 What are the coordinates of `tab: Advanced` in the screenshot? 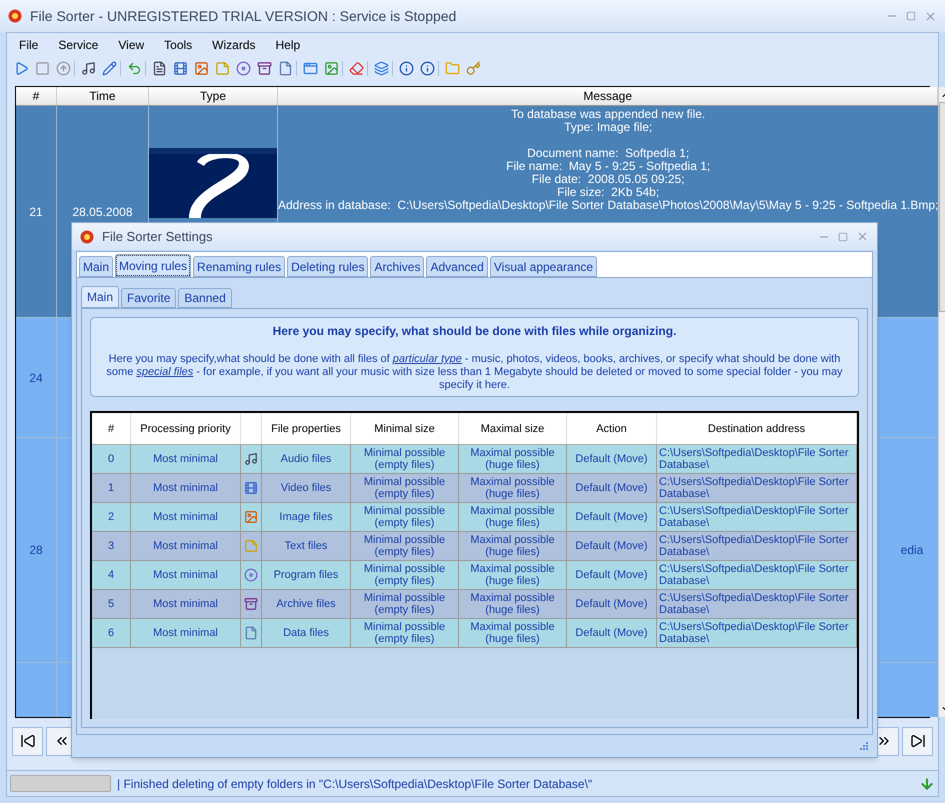 It's located at (457, 266).